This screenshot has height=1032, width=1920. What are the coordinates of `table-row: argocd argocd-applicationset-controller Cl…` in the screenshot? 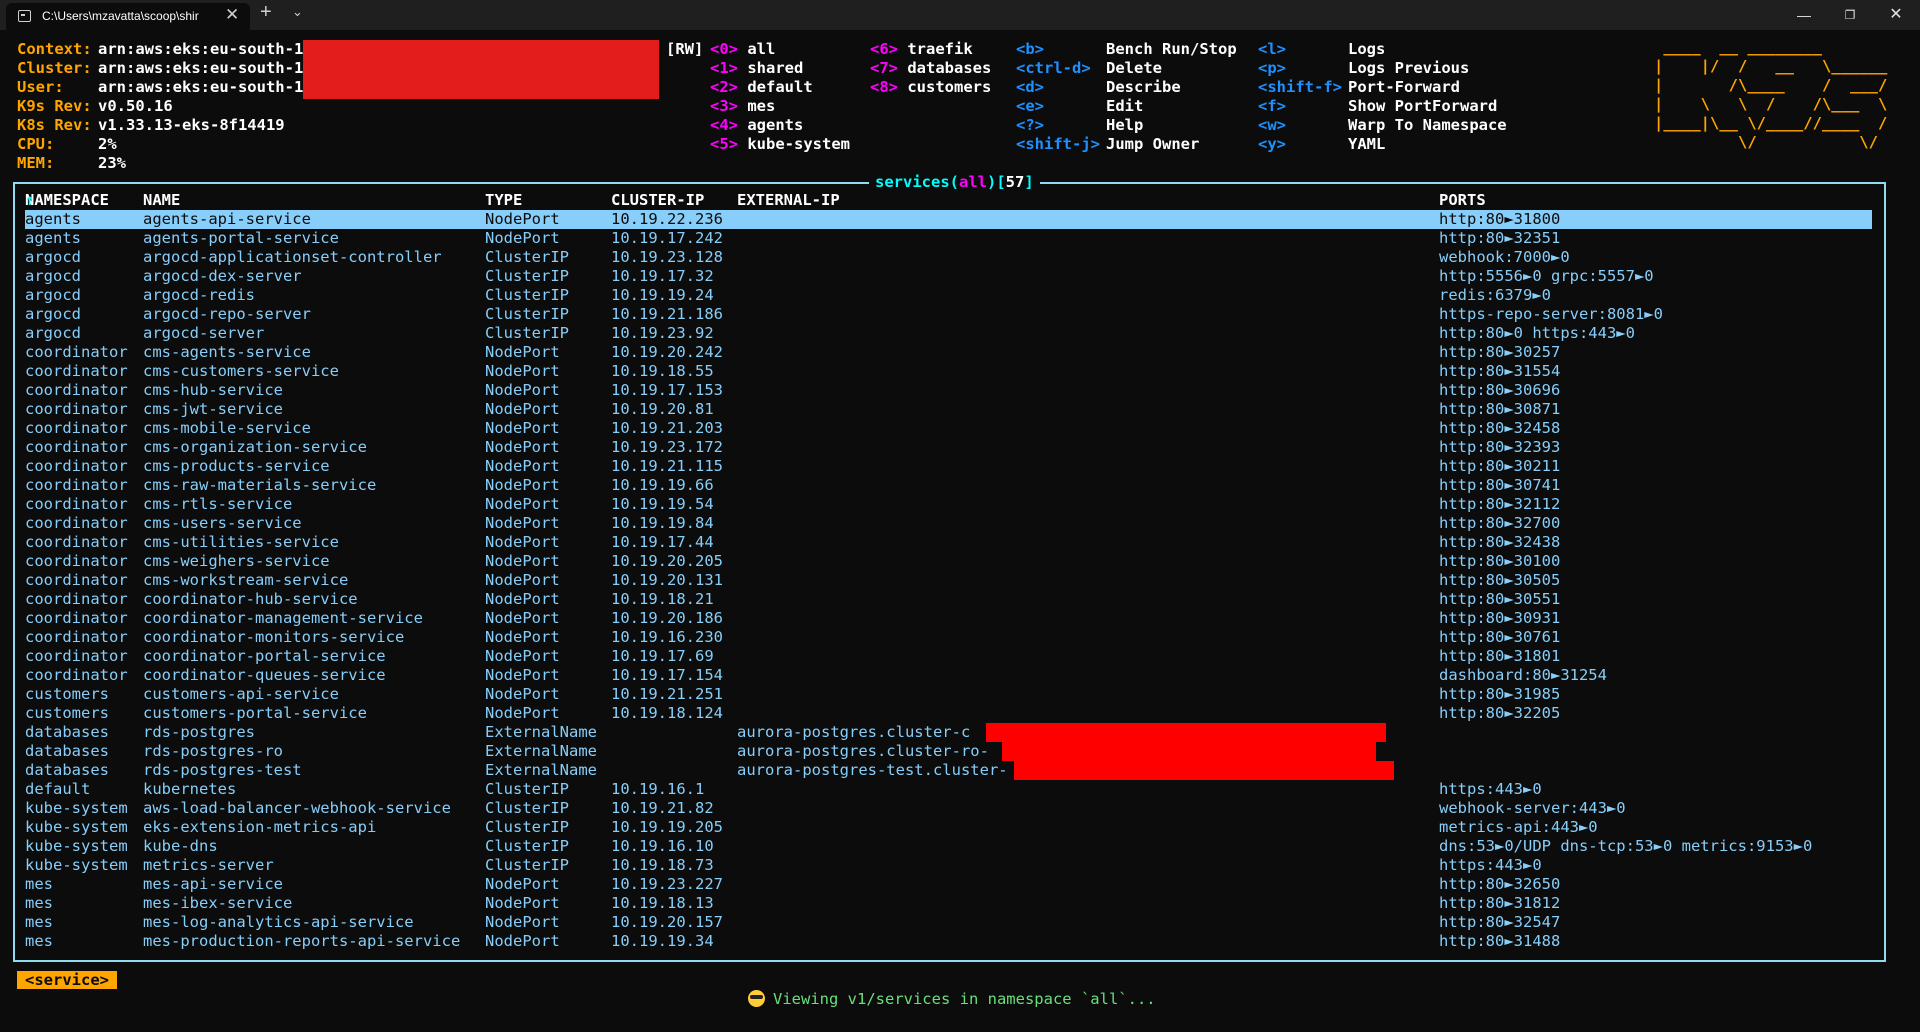 It's located at (948, 257).